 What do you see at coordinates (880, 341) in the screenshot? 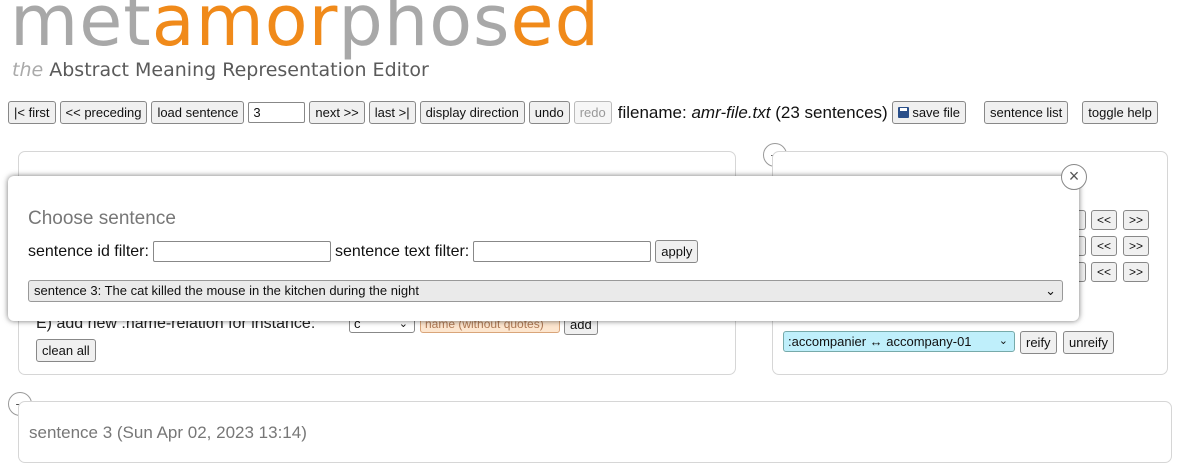
I see `reify-select-value: :accompanier ↔ accompany-01` at bounding box center [880, 341].